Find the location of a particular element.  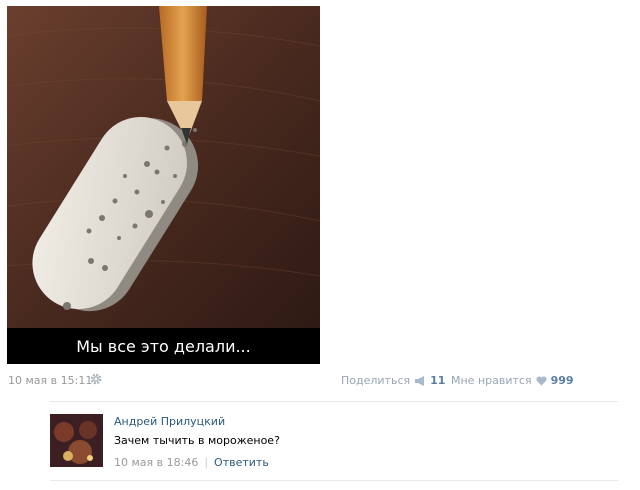

avatar is located at coordinates (76, 440).